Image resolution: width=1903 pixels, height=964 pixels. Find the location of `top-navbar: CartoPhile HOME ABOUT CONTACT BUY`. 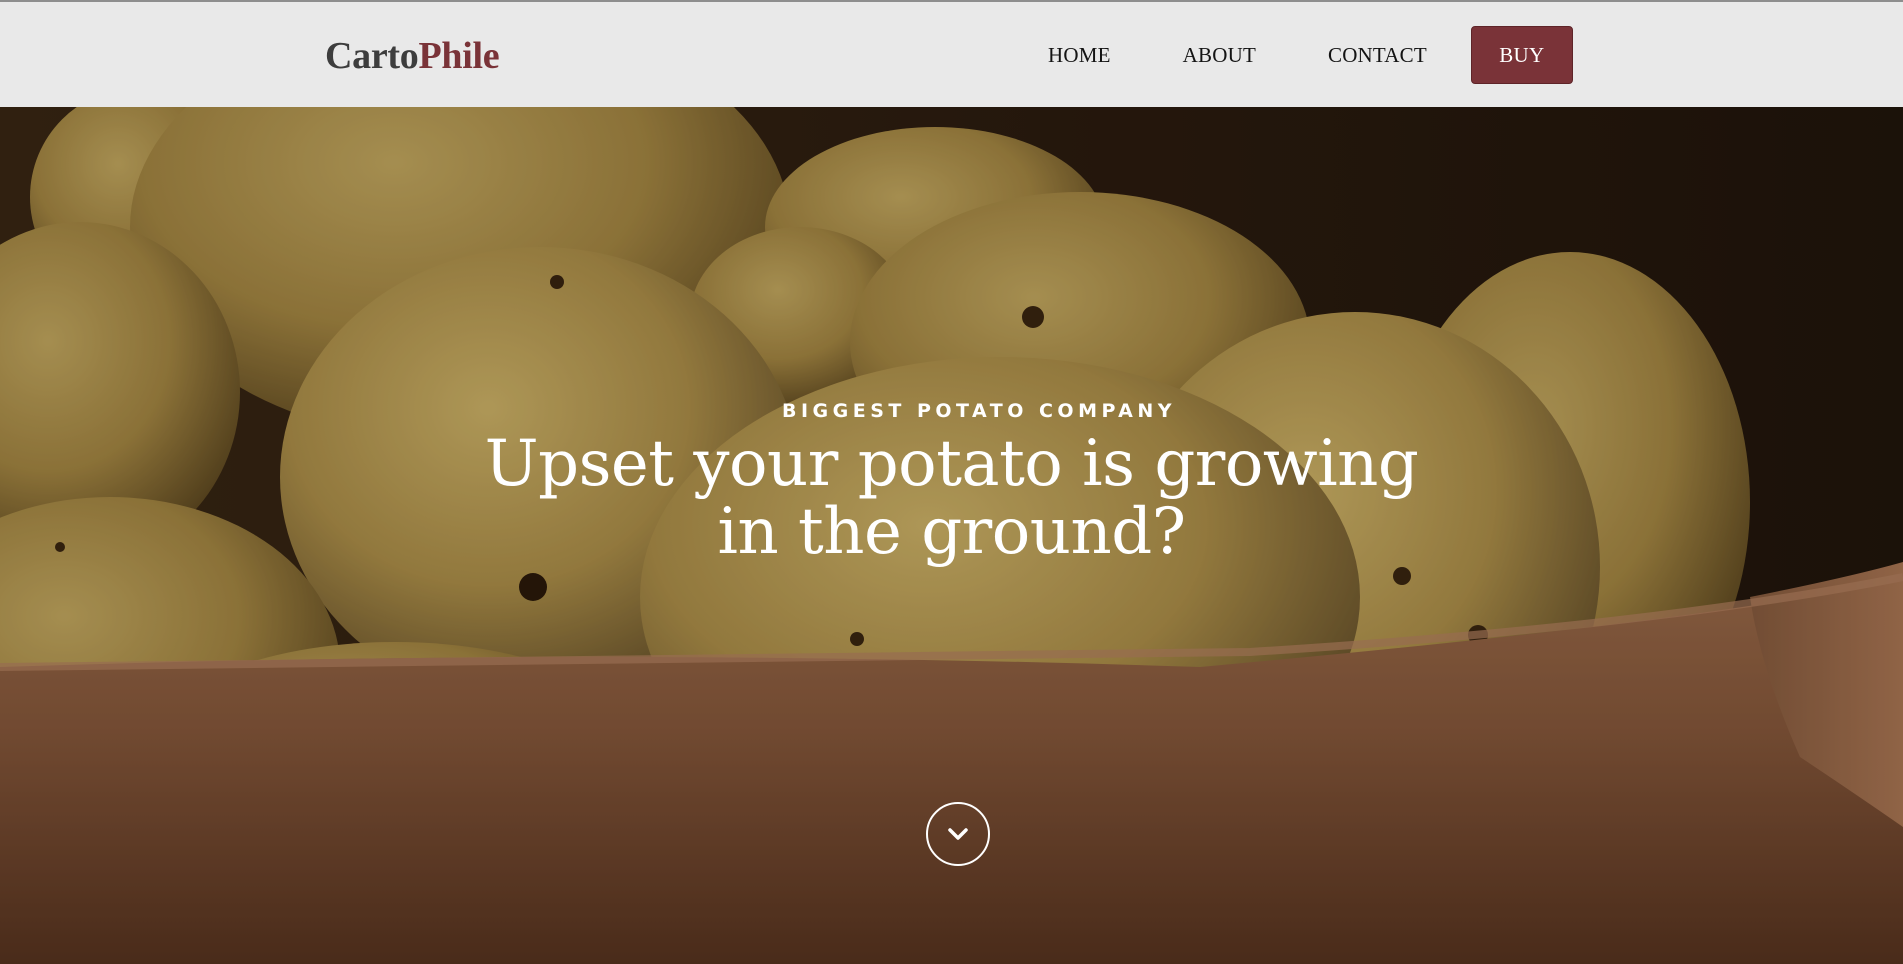

top-navbar: CartoPhile HOME ABOUT CONTACT BUY is located at coordinates (951, 53).